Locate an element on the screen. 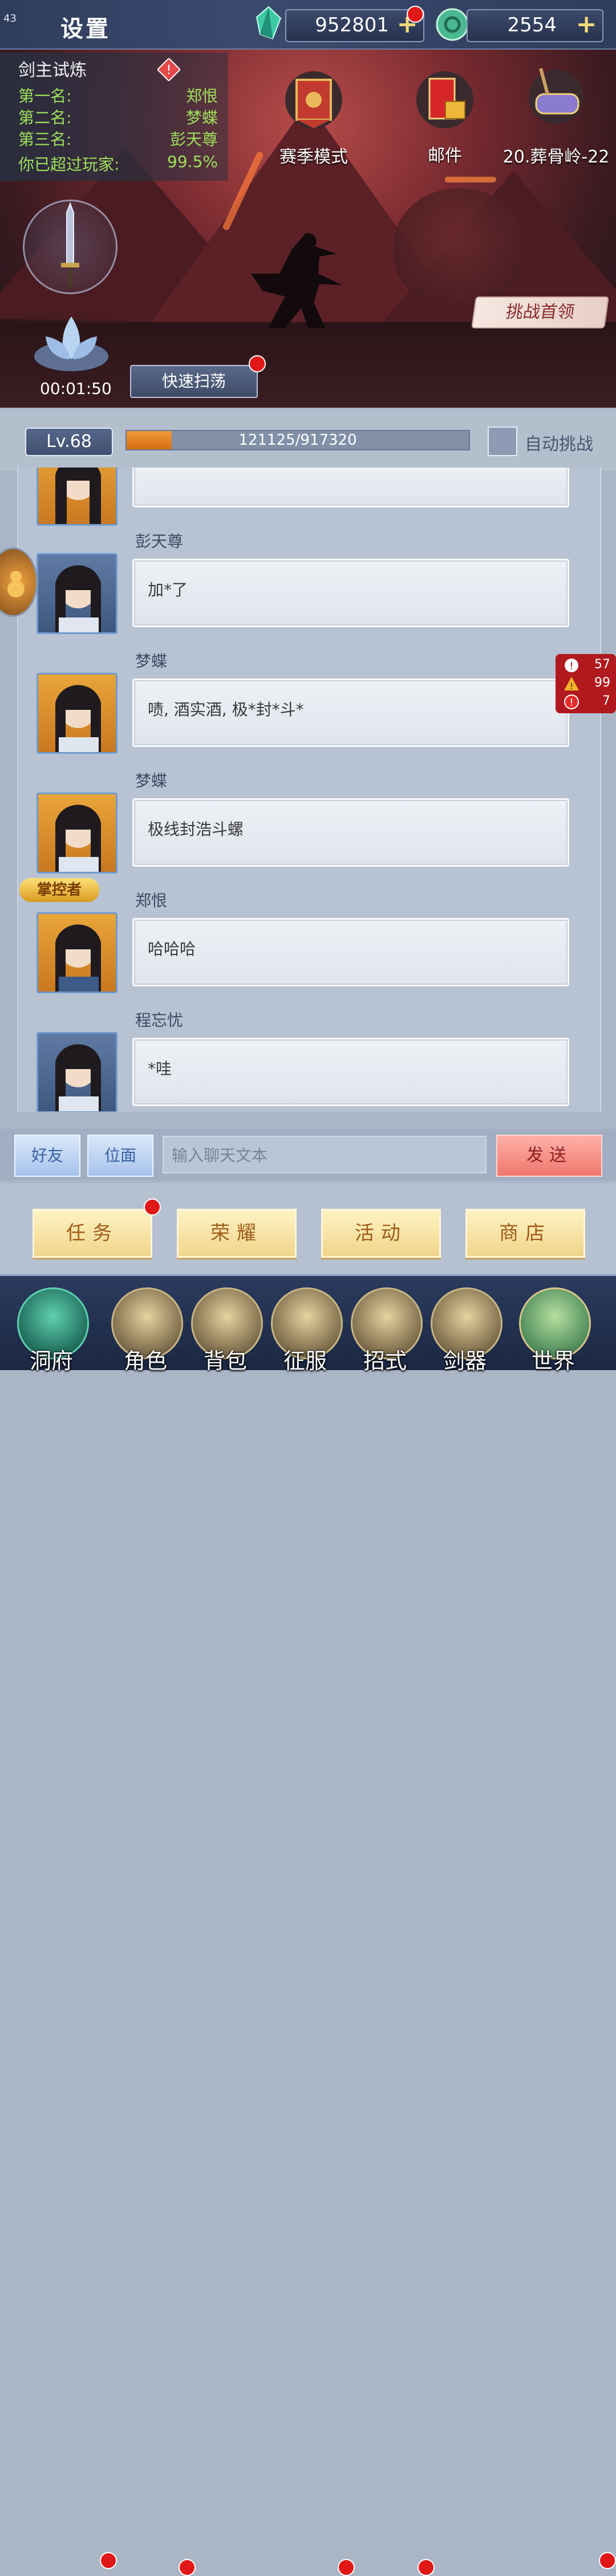  error-icon: ! is located at coordinates (572, 701).